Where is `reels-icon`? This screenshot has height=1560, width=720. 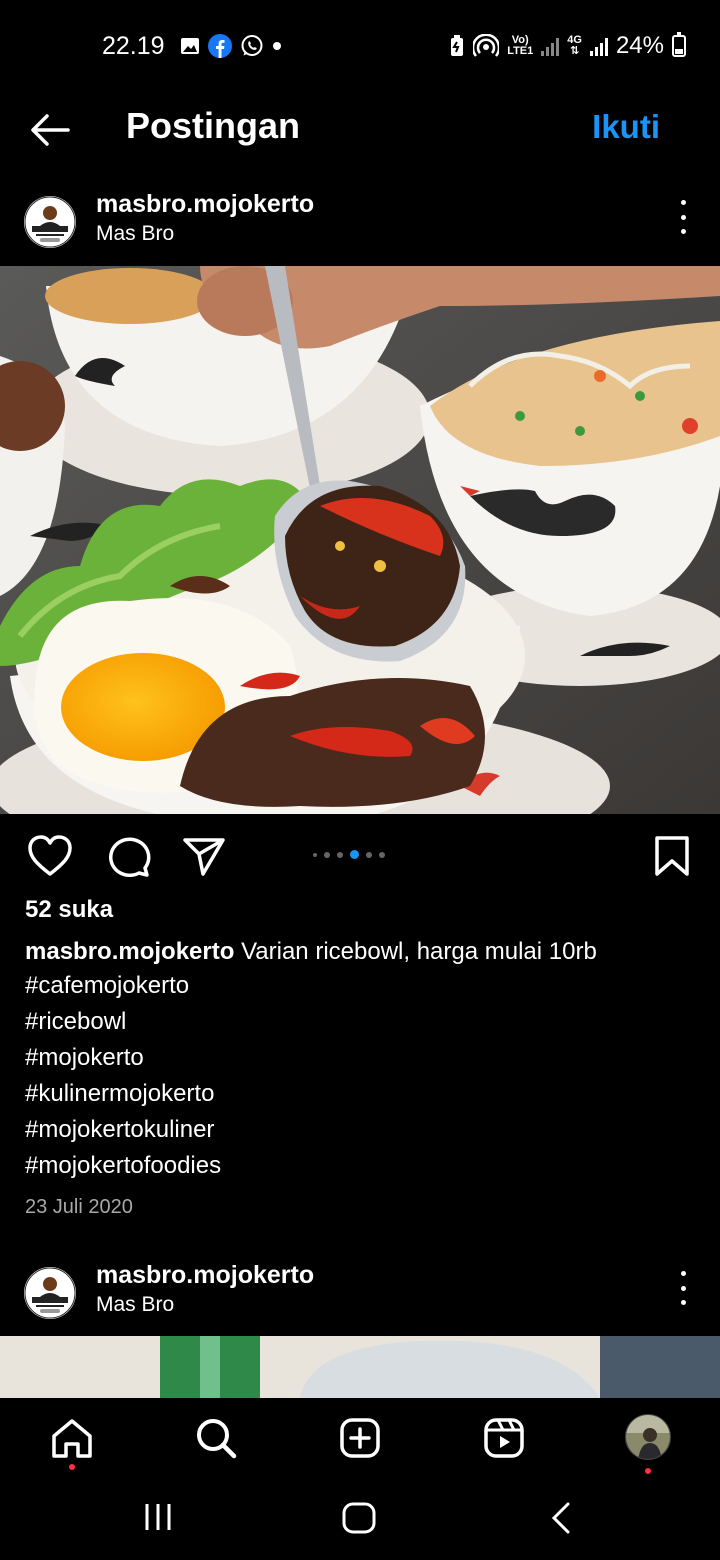 reels-icon is located at coordinates (504, 1438).